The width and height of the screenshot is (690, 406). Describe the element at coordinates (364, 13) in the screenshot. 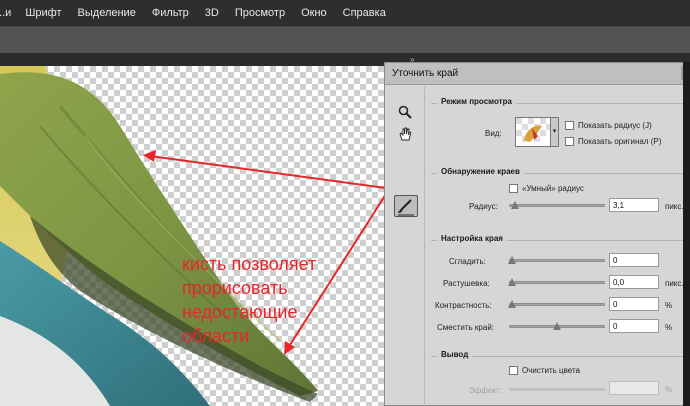

I see `menu-help: Справка` at that location.